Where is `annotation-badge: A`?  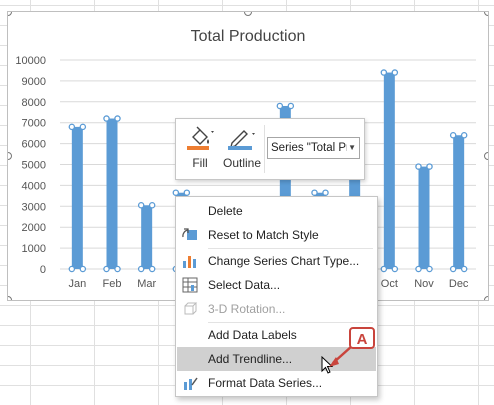
annotation-badge: A is located at coordinates (362, 338).